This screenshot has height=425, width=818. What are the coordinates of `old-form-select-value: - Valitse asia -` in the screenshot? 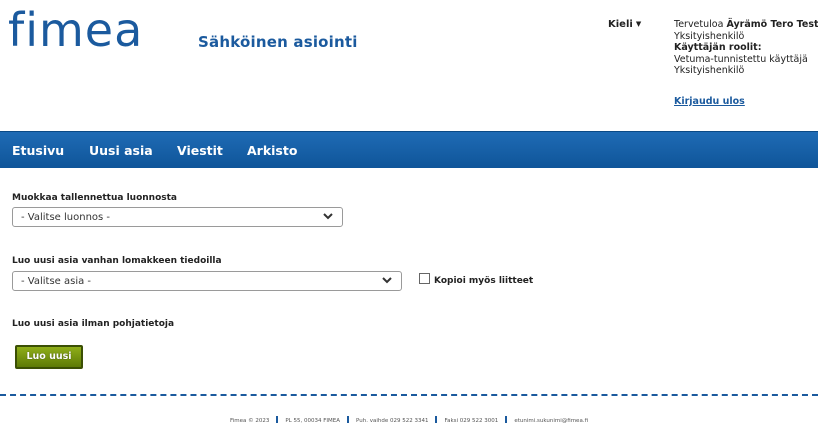 It's located at (56, 281).